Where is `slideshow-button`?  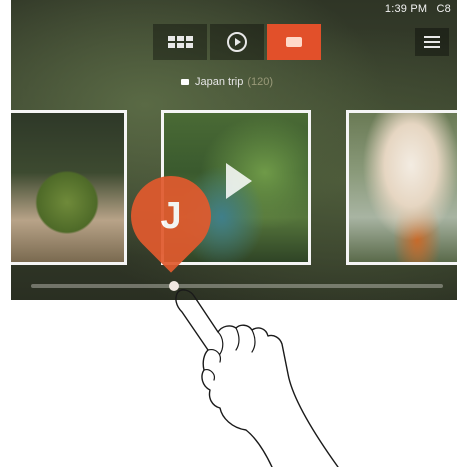
slideshow-button is located at coordinates (237, 42).